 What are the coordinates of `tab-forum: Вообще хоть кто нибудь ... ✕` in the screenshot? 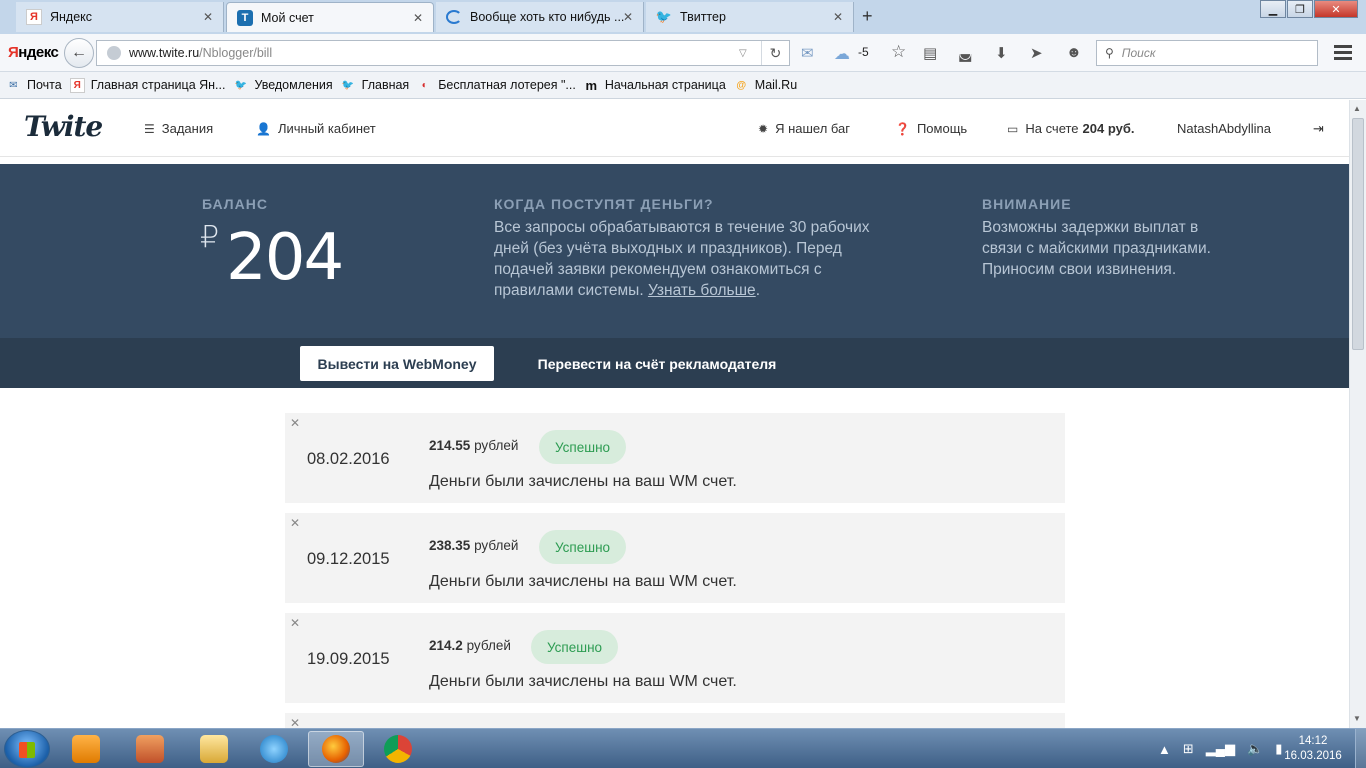 It's located at (540, 17).